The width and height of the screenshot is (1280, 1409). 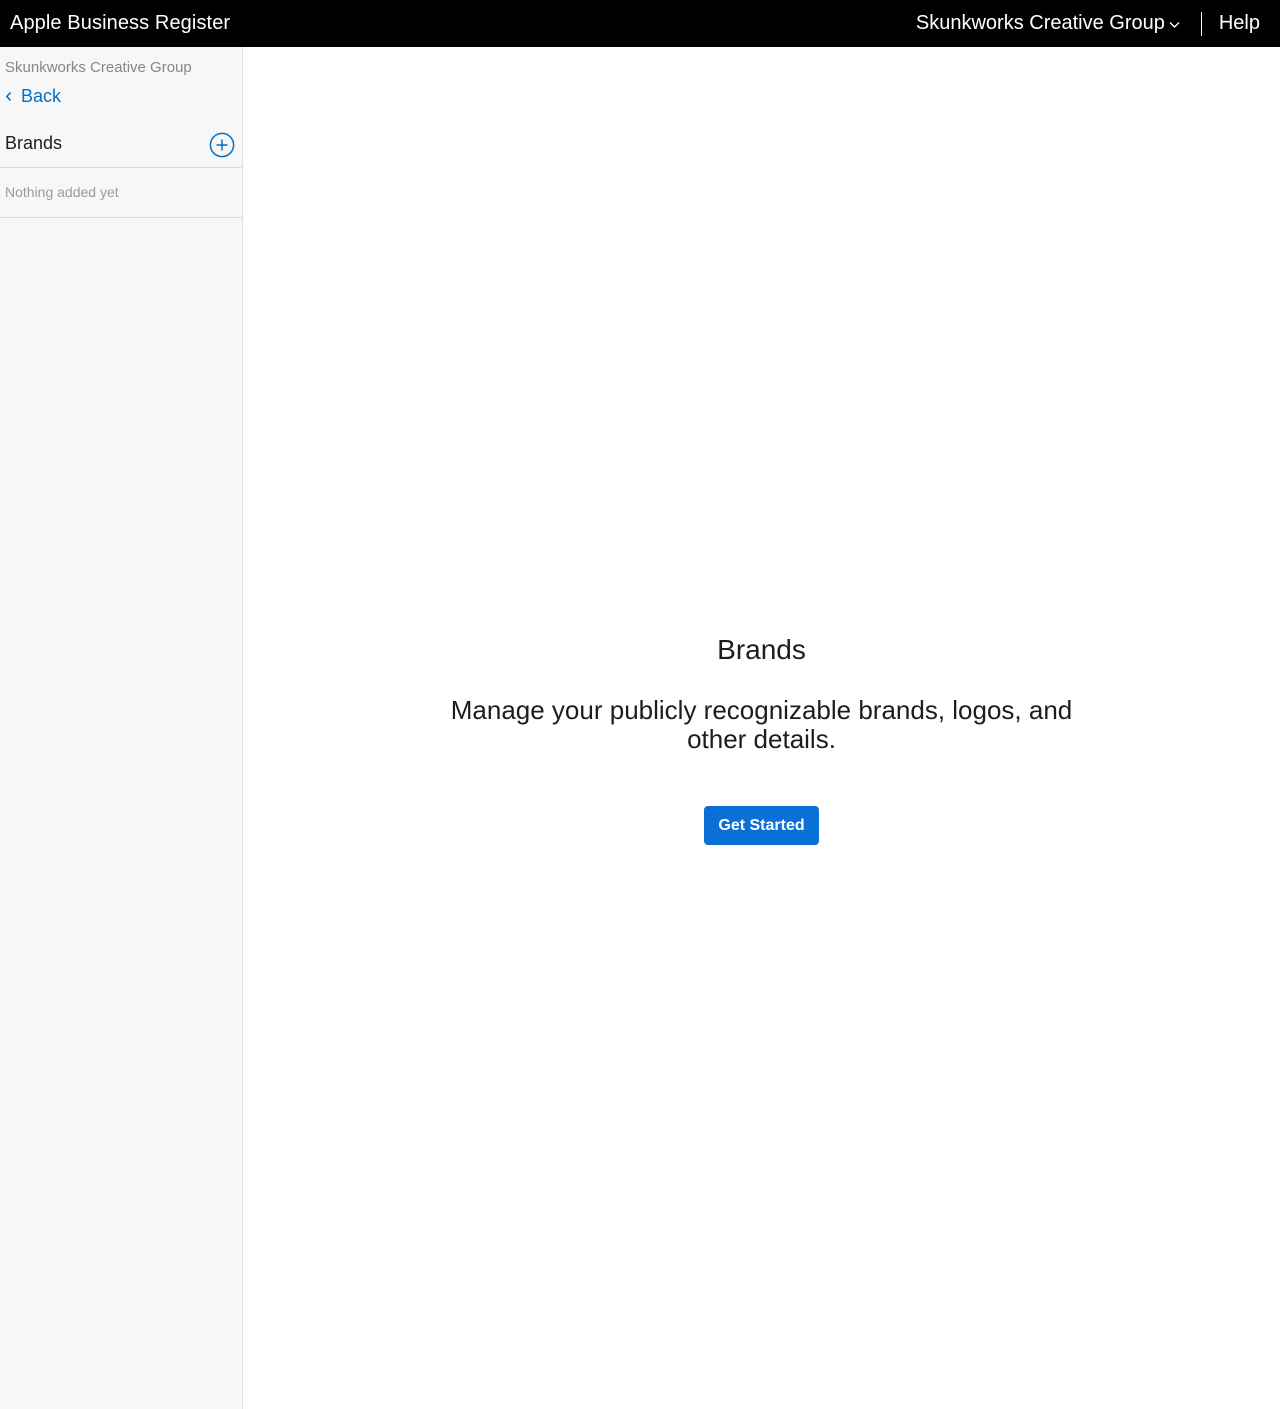 I want to click on organization-switcher: Skunkworks Creative Group, so click(x=1048, y=23).